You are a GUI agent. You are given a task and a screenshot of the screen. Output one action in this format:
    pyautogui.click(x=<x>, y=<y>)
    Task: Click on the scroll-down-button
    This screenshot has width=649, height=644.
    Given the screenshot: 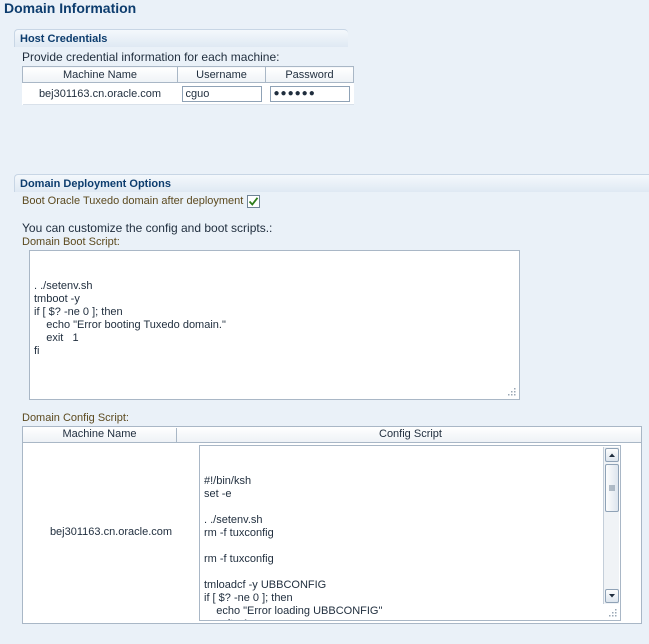 What is the action you would take?
    pyautogui.click(x=612, y=596)
    